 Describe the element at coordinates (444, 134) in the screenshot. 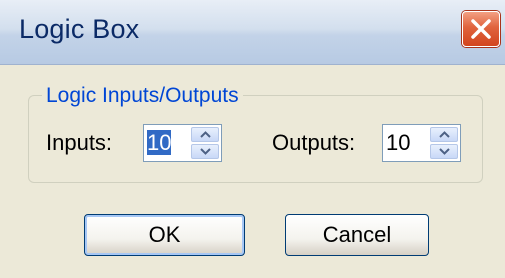

I see `outputs-spin-up-button` at that location.